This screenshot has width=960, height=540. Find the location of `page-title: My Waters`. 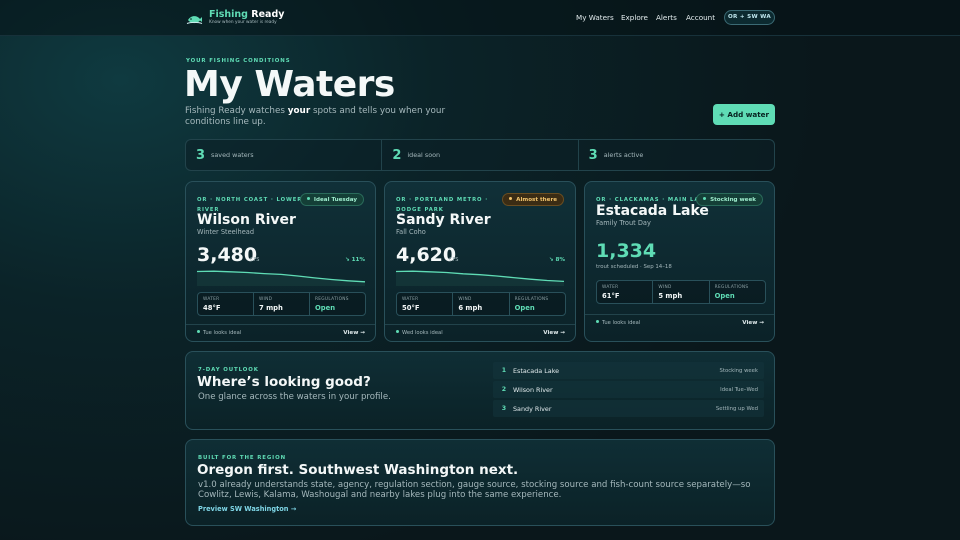

page-title: My Waters is located at coordinates (289, 84).